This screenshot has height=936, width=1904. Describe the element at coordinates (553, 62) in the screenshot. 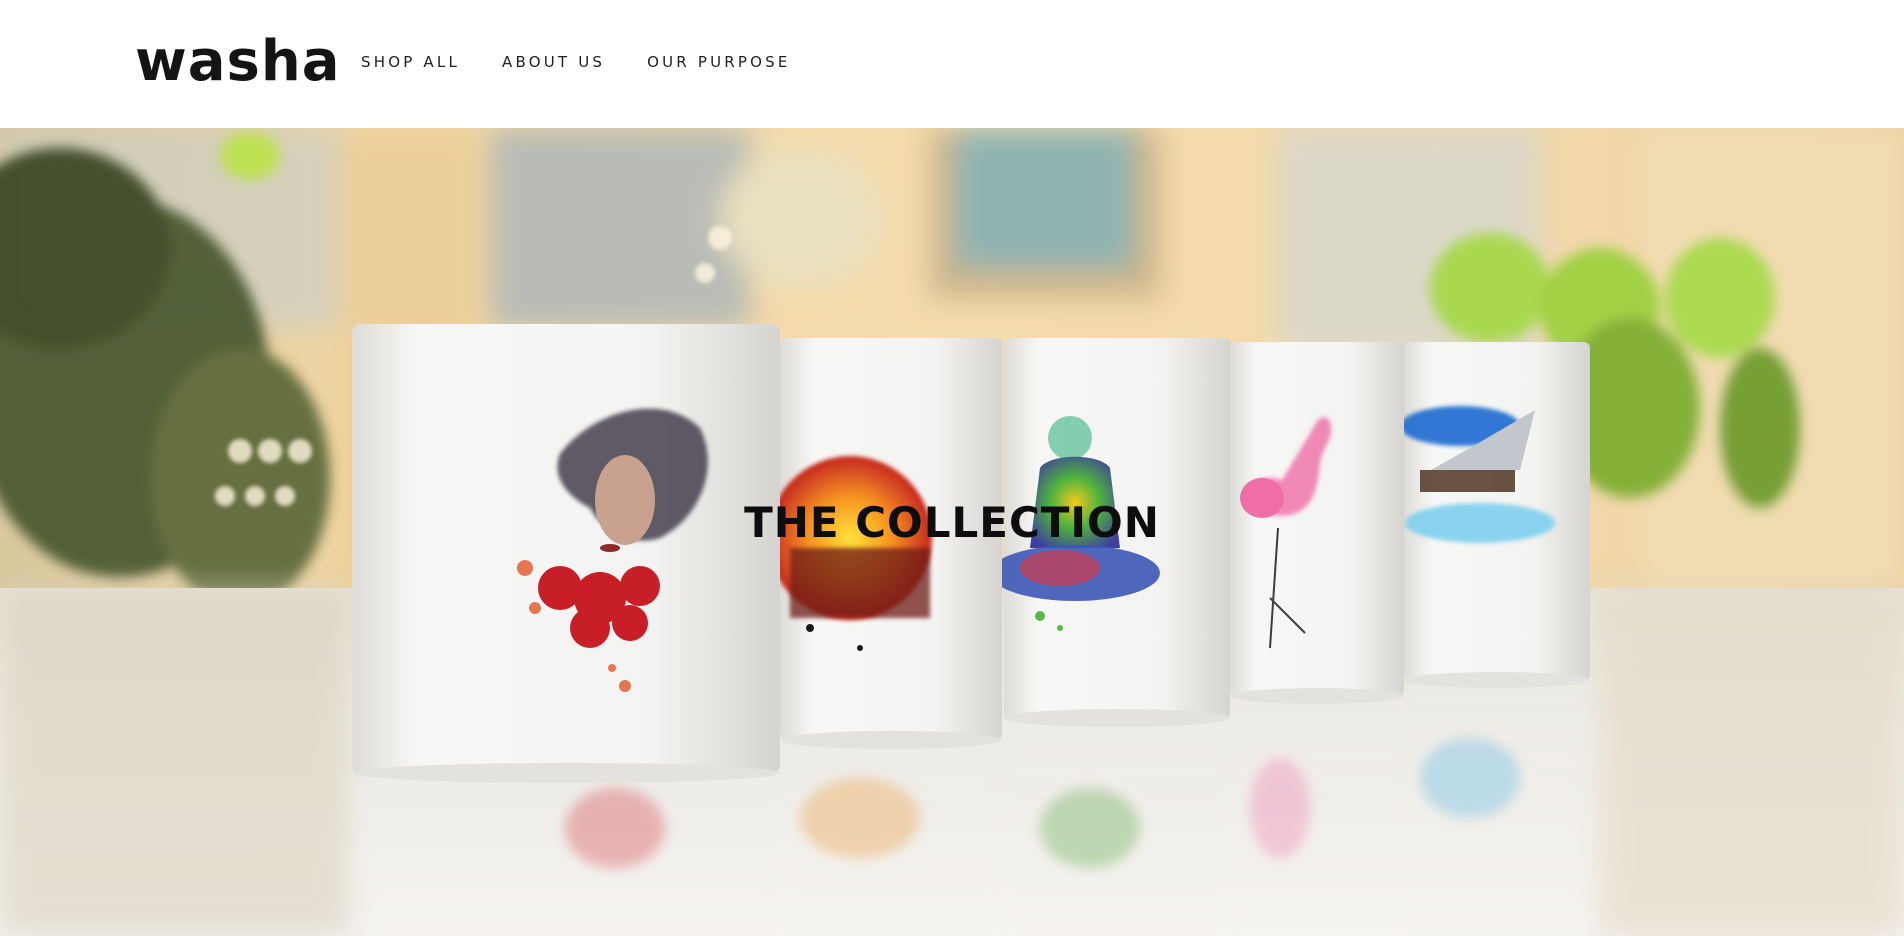

I see `nav-about-us: ABOUT US` at that location.